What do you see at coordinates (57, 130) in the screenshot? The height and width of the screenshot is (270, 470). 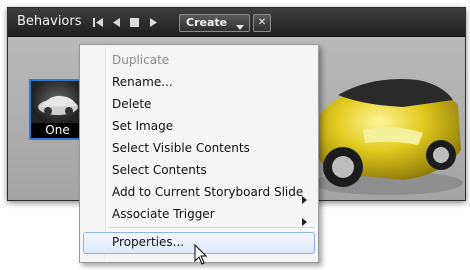 I see `thumbnail-label: One` at bounding box center [57, 130].